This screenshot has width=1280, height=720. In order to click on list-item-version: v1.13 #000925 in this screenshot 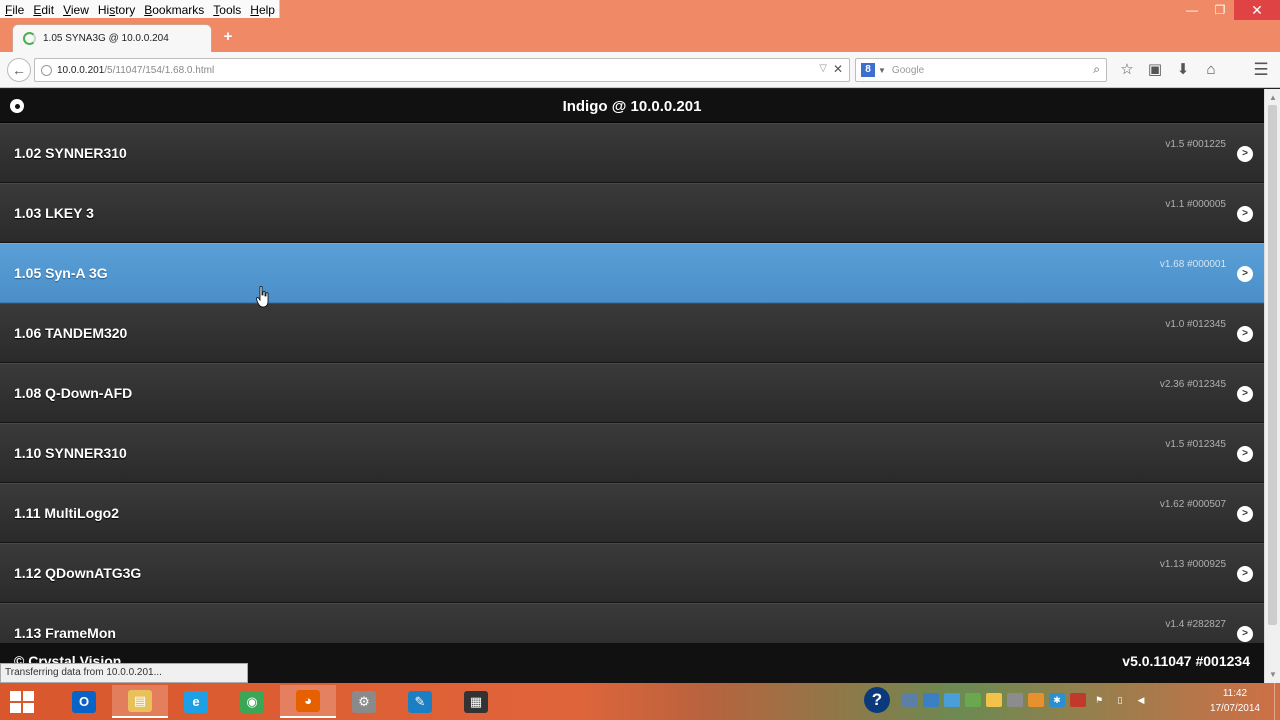, I will do `click(1192, 564)`.